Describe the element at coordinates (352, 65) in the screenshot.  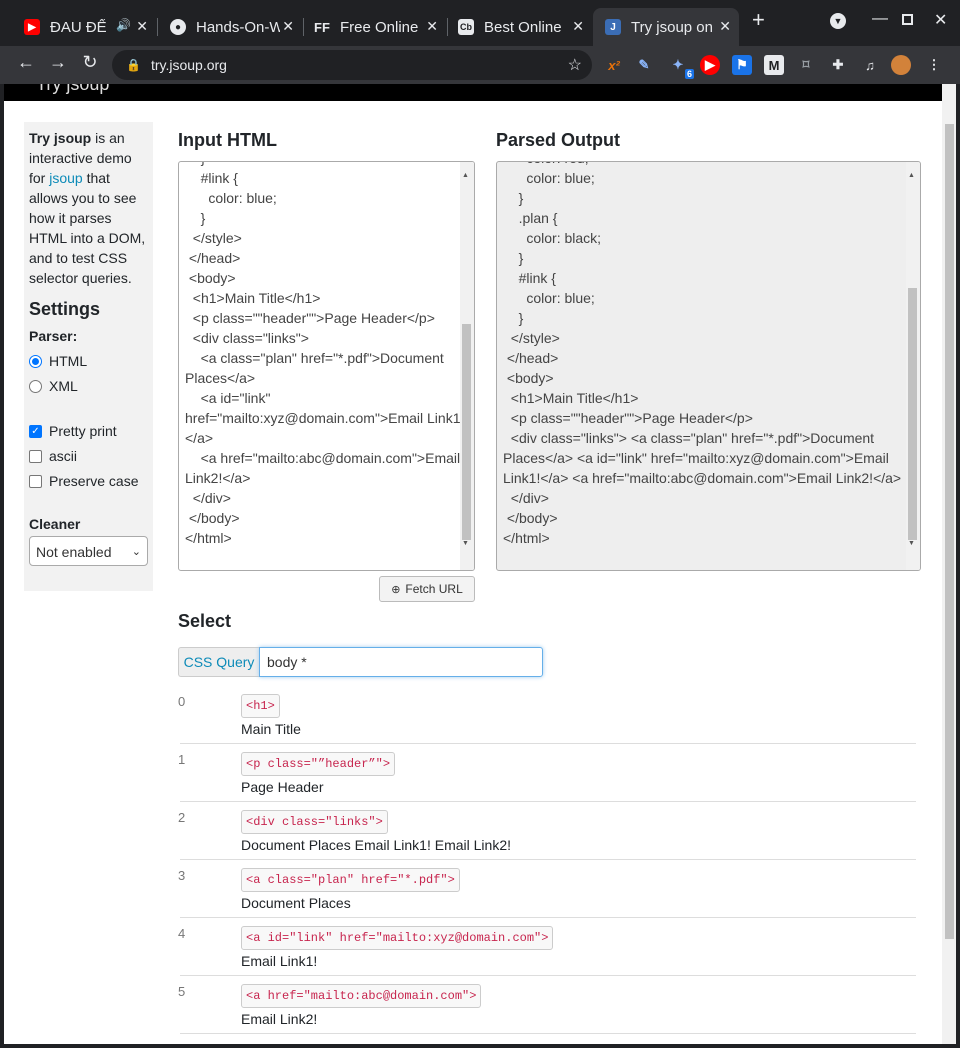
I see `address-bar: 🔒 try.jsoup.org ☆` at that location.